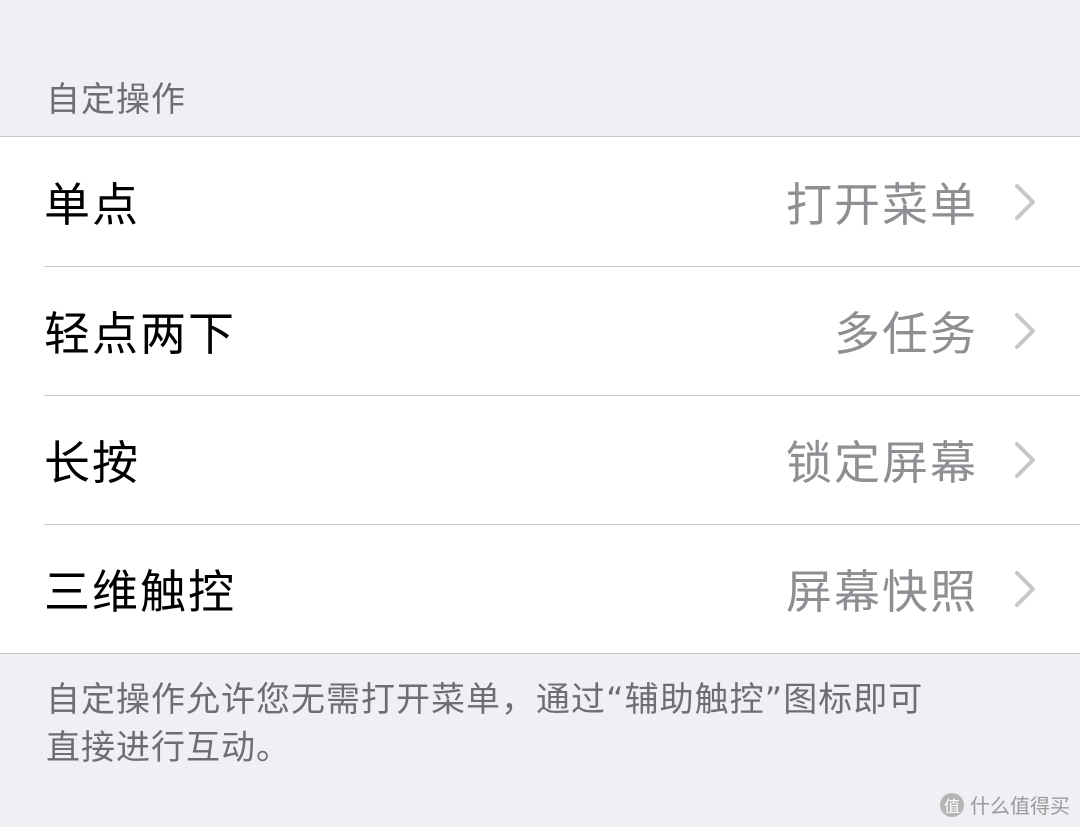 The image size is (1080, 827). I want to click on action-value: 多任务, so click(906, 333).